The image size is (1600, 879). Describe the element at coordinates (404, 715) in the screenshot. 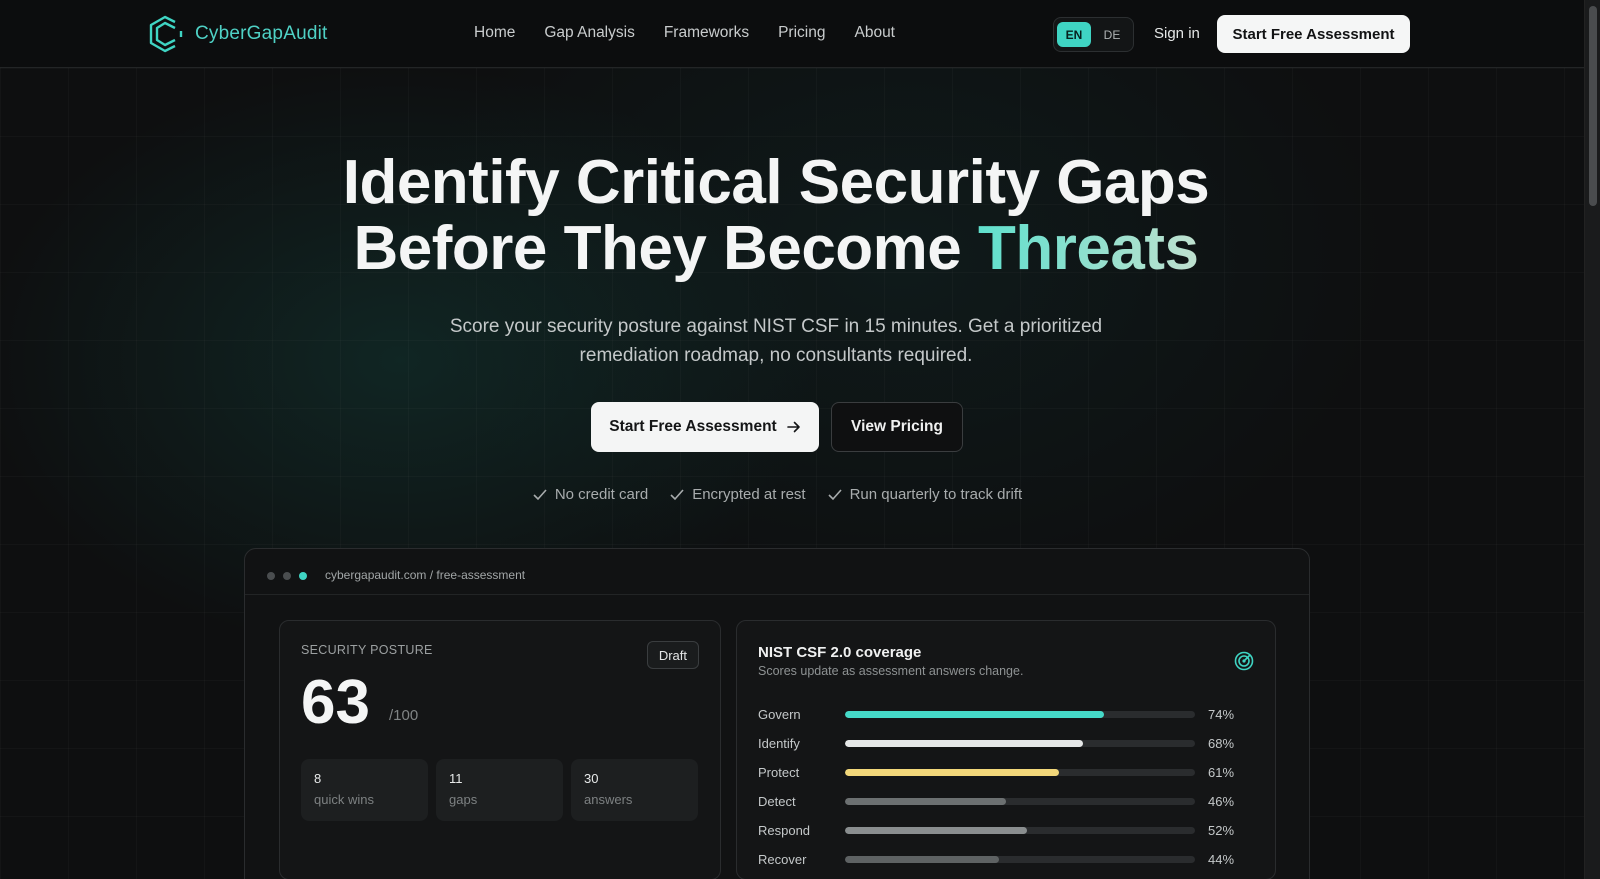

I see `posture-score-max: /100` at that location.